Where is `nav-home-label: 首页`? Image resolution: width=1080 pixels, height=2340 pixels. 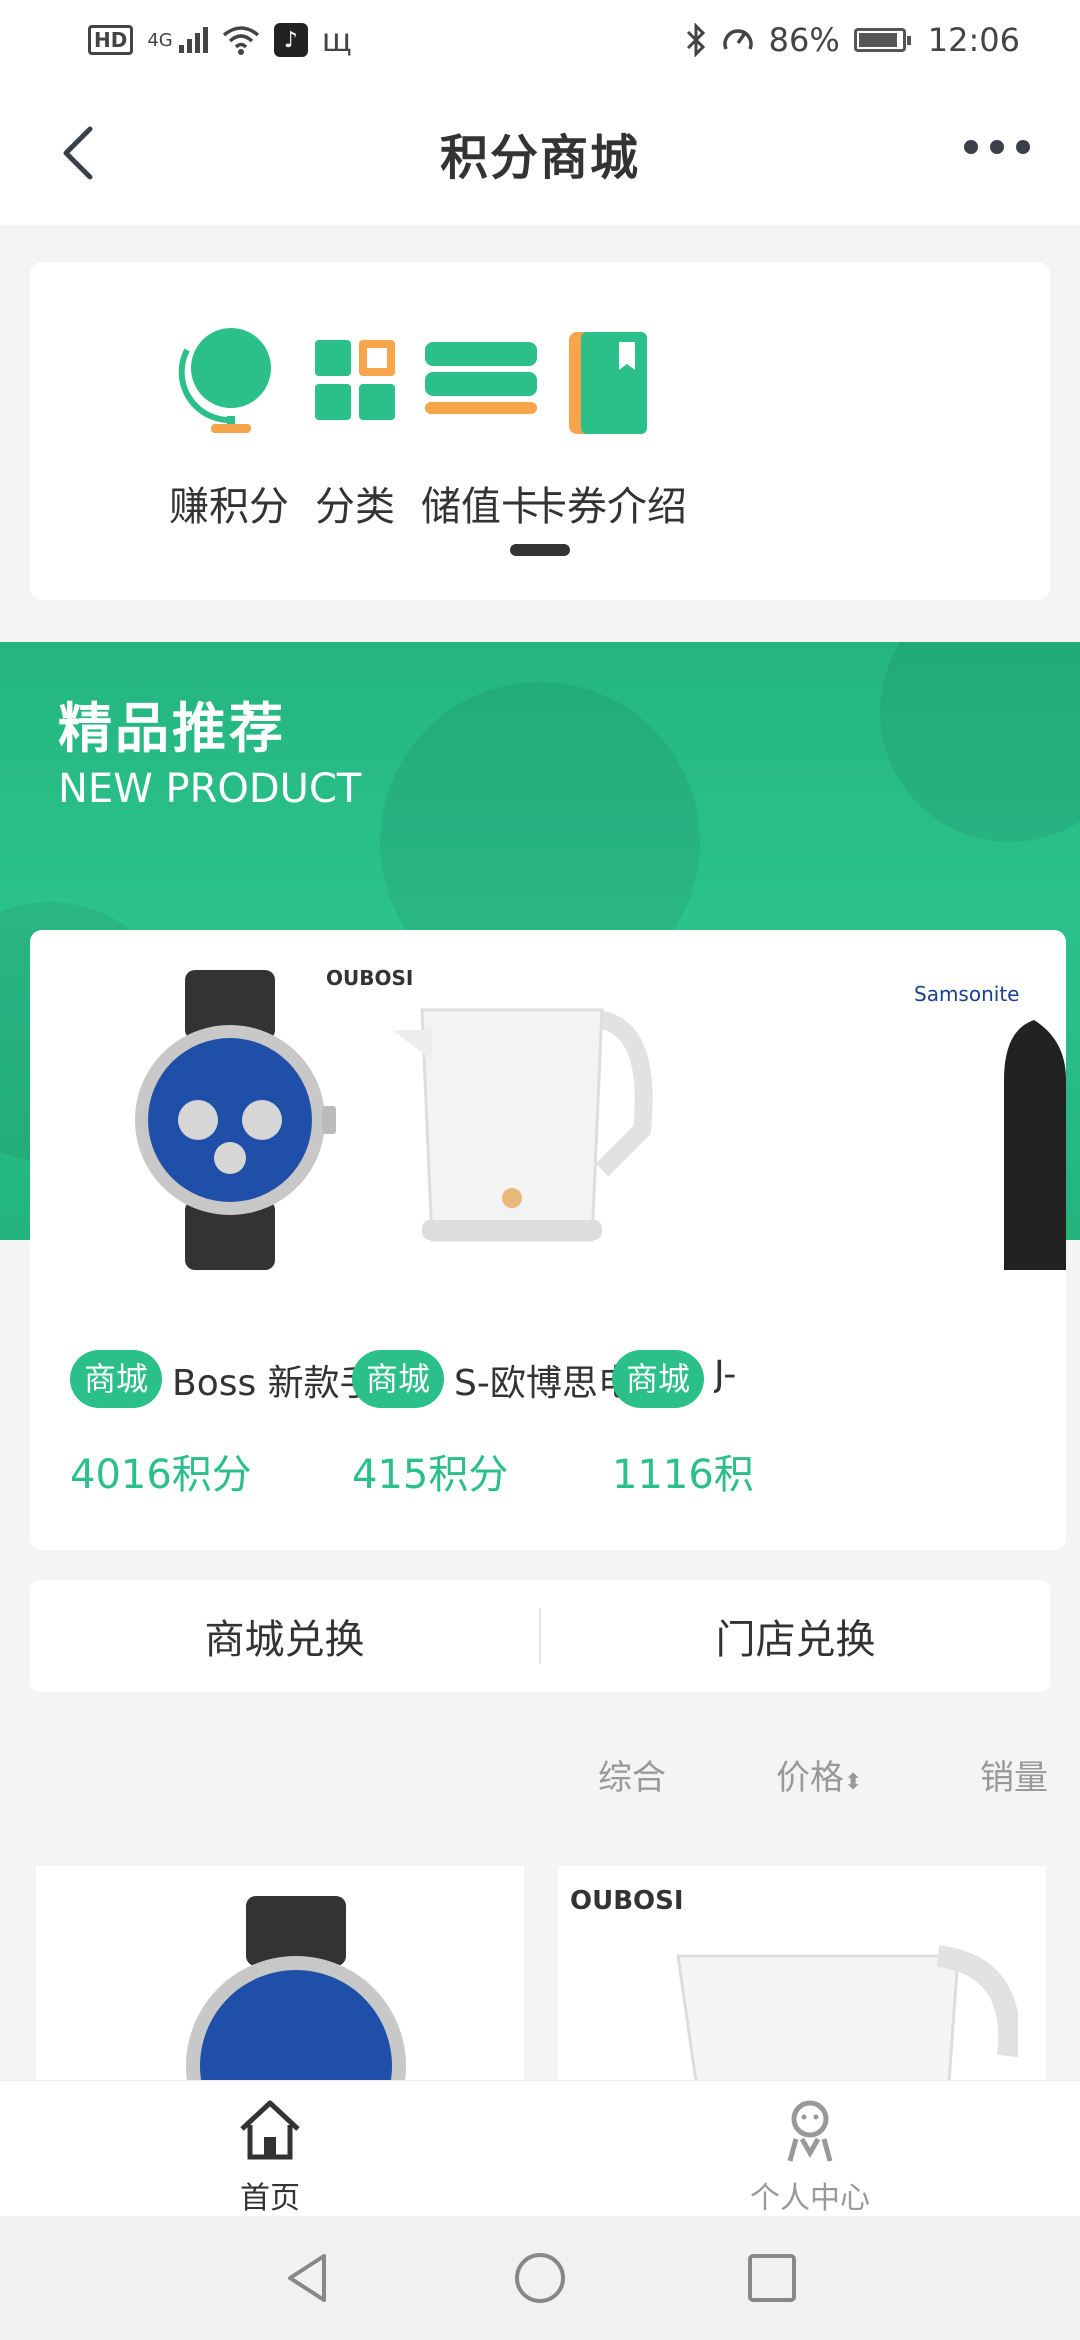
nav-home-label: 首页 is located at coordinates (270, 2198).